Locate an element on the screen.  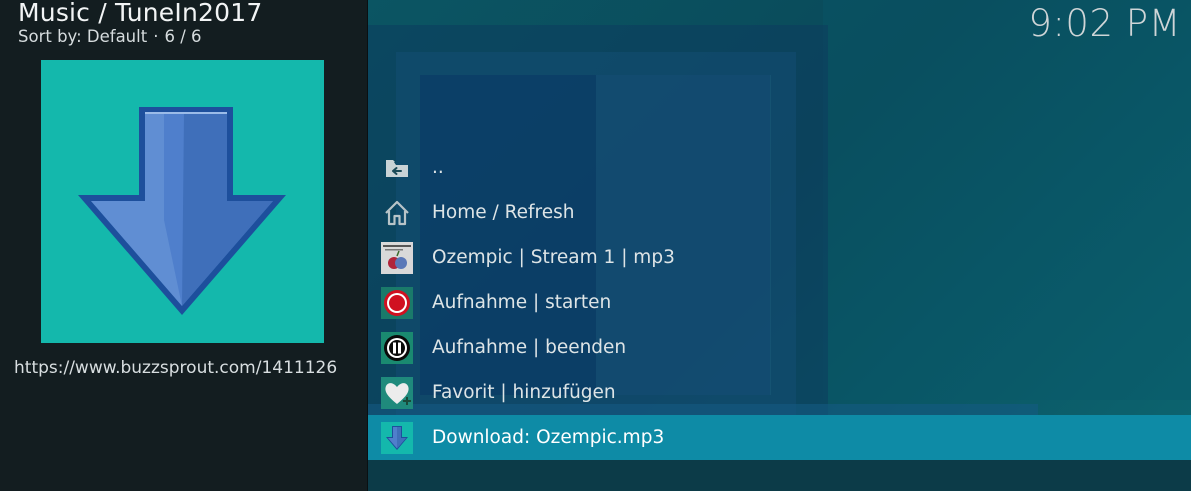
list-item-label: Favorit | hinzufügen is located at coordinates (524, 392).